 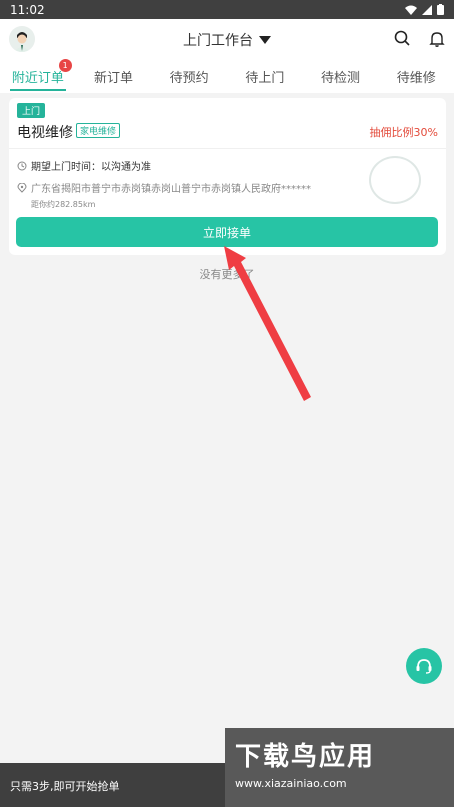 I want to click on avatar-icon, so click(x=22, y=39).